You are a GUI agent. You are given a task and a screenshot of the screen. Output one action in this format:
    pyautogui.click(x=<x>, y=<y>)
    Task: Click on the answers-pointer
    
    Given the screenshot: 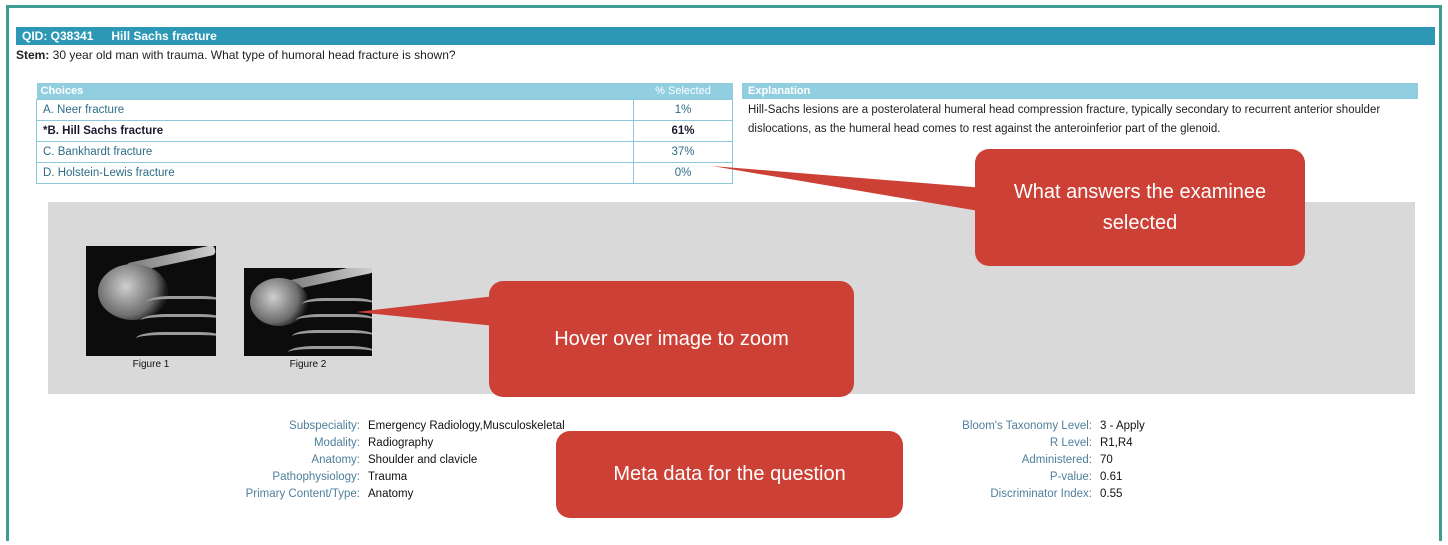 What is the action you would take?
    pyautogui.click(x=848, y=189)
    